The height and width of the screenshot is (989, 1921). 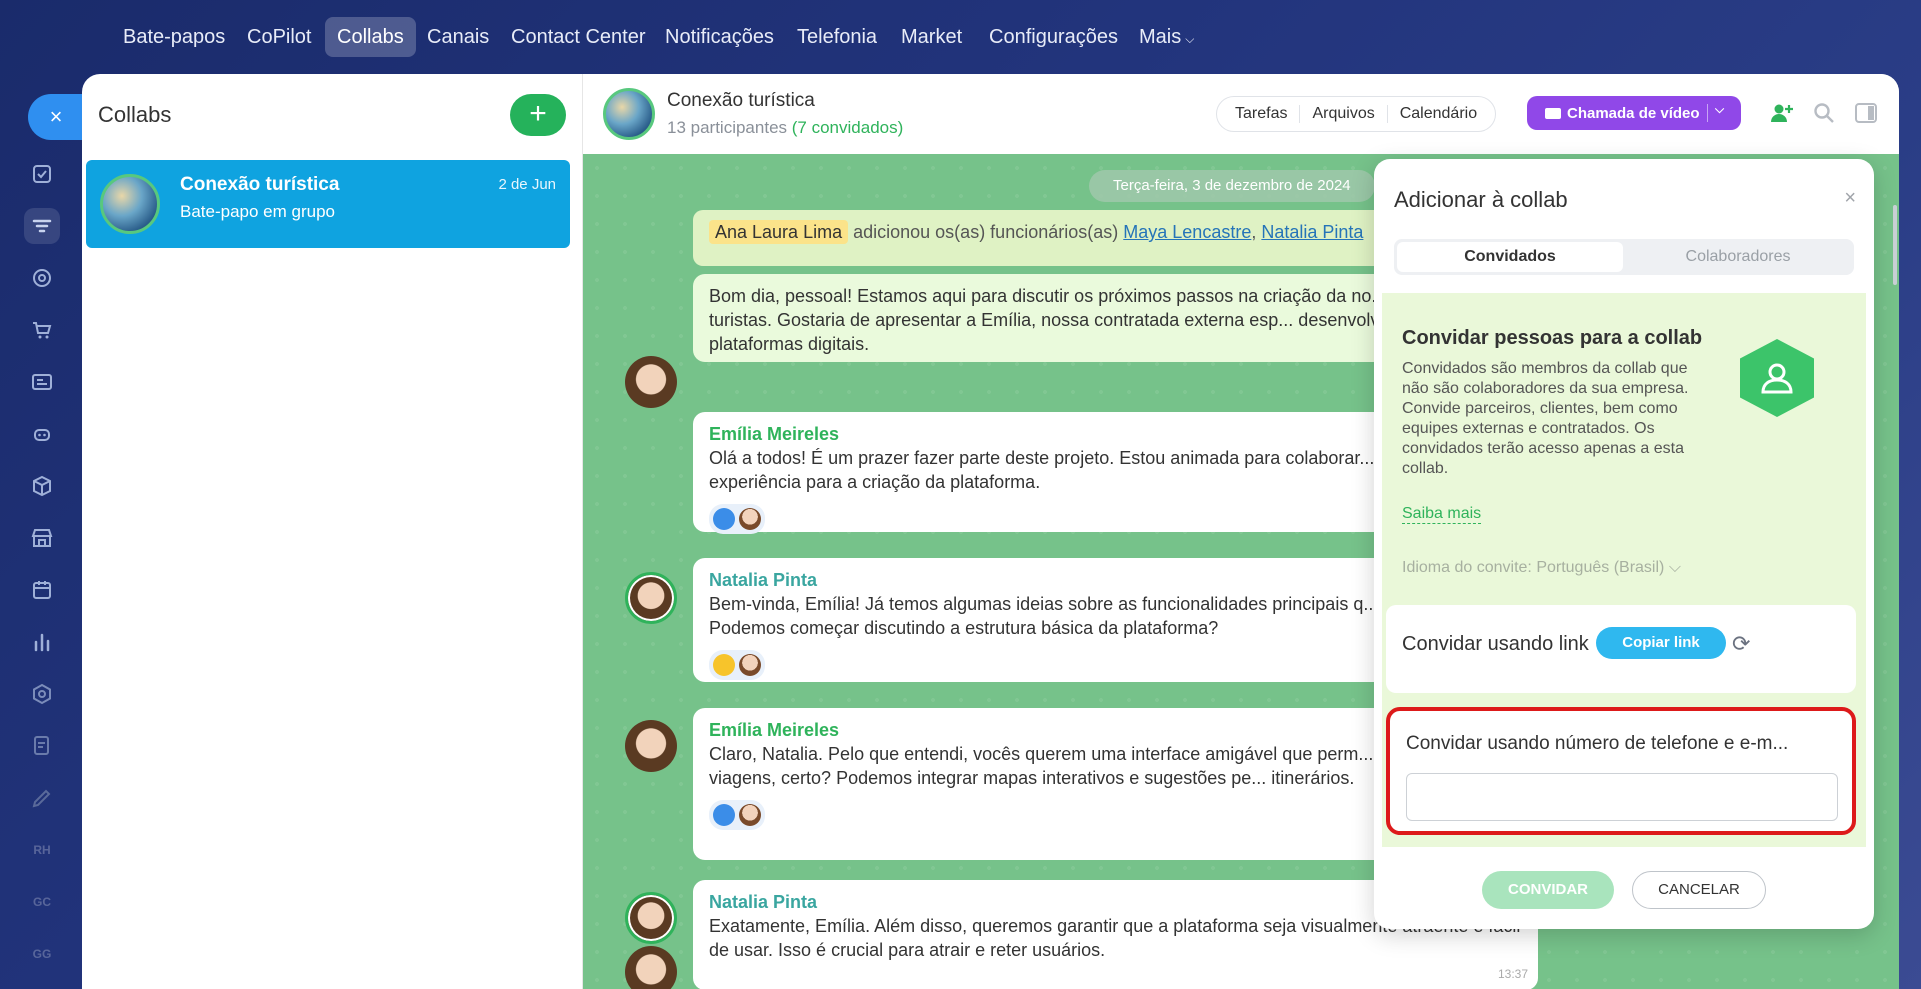 I want to click on sign-document-icon, so click(x=42, y=746).